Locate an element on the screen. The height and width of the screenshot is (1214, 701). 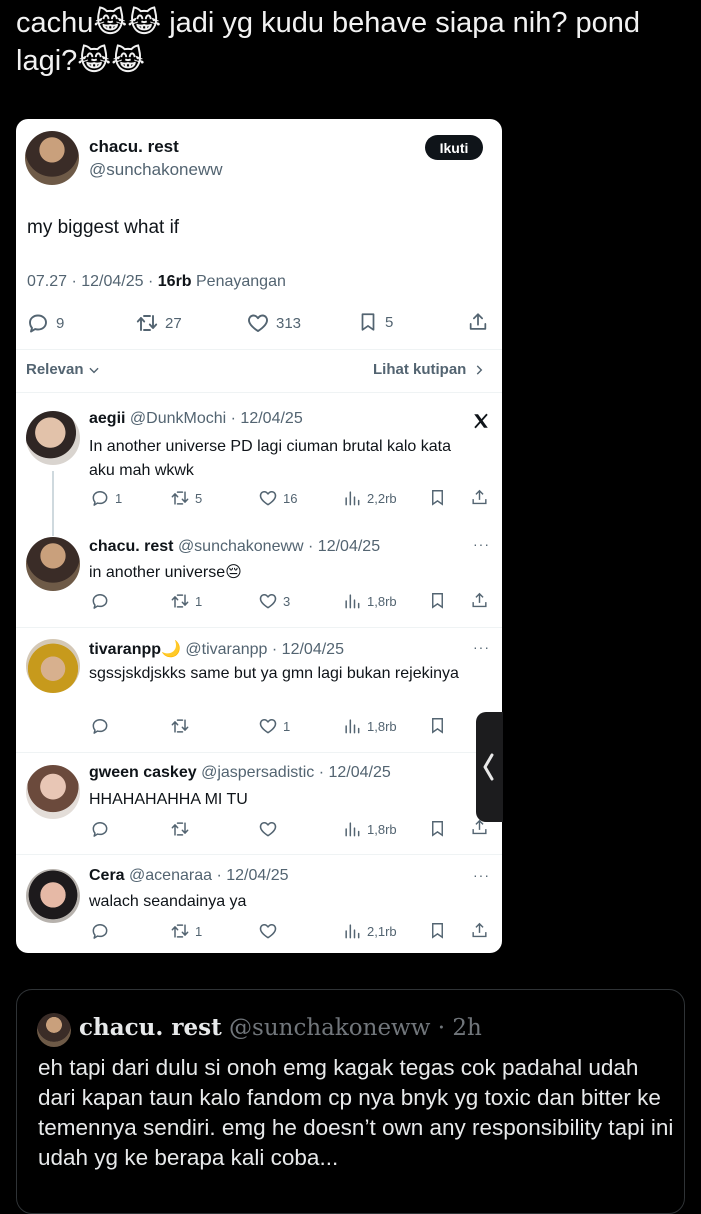
sort-label: Relevan is located at coordinates (55, 369).